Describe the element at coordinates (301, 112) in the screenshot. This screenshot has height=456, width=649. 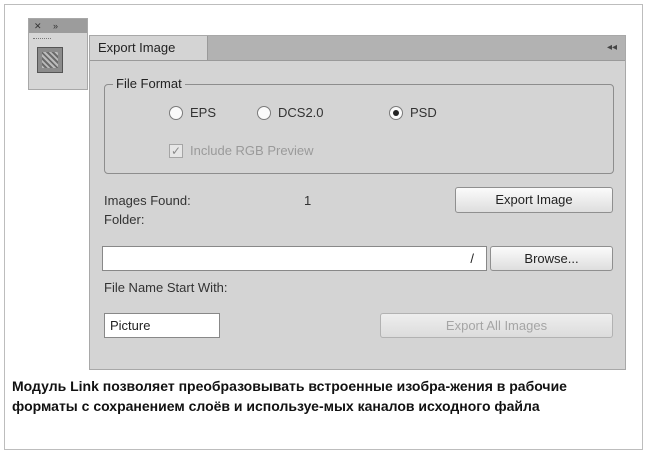
I see `radio-dcs-label: DCS2.0` at that location.